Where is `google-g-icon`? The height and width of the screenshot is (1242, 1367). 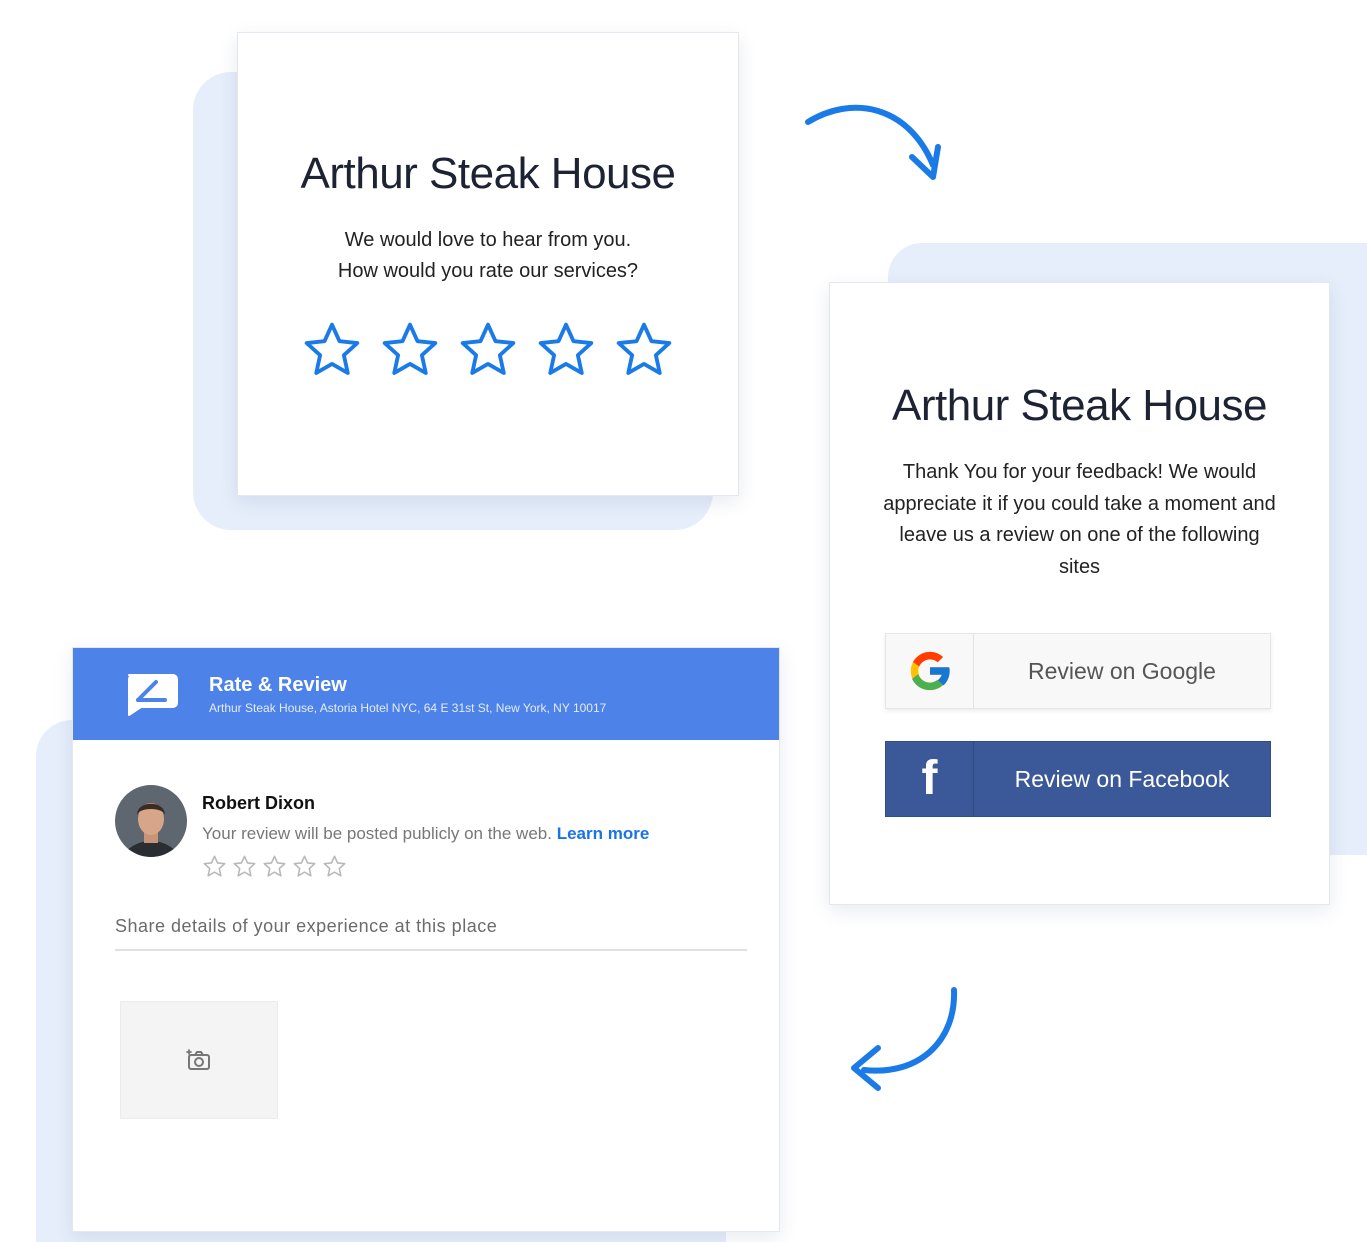
google-g-icon is located at coordinates (930, 671).